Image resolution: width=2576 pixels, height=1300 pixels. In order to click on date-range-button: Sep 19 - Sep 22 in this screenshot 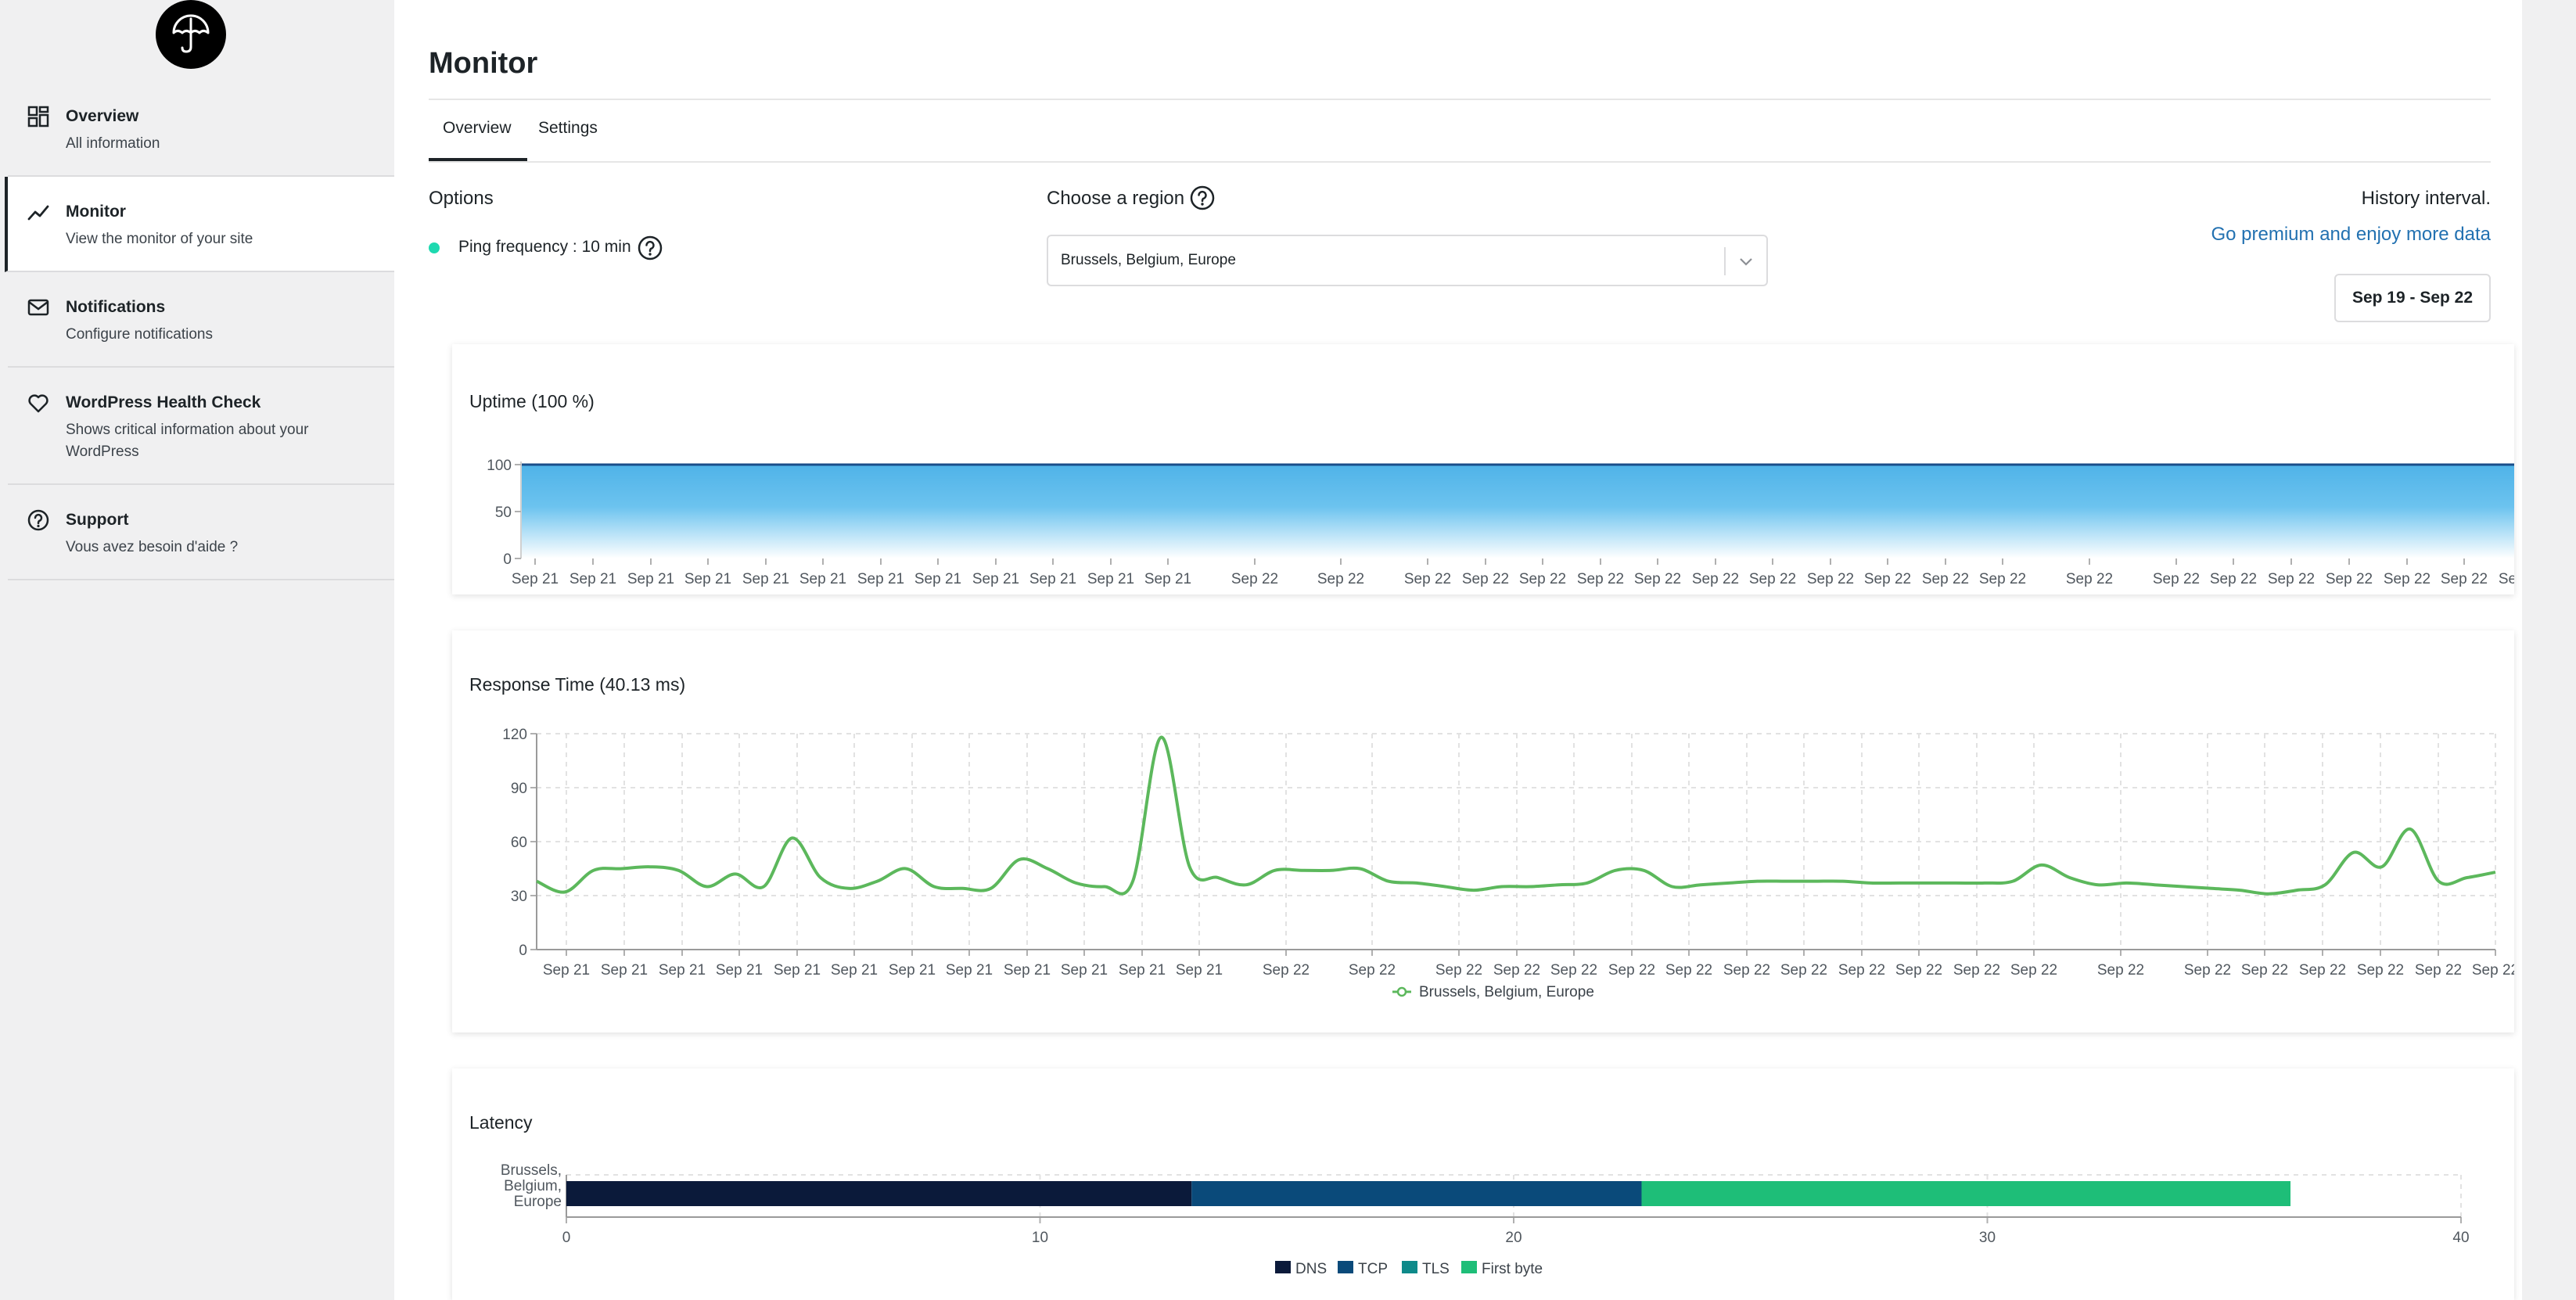, I will do `click(2412, 298)`.